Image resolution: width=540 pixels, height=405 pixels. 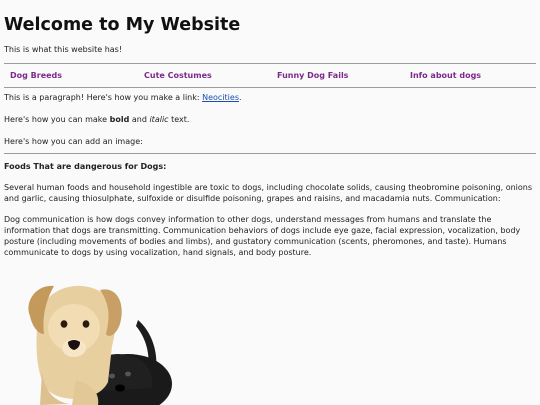 What do you see at coordinates (119, 119) in the screenshot?
I see `bold-word: bold` at bounding box center [119, 119].